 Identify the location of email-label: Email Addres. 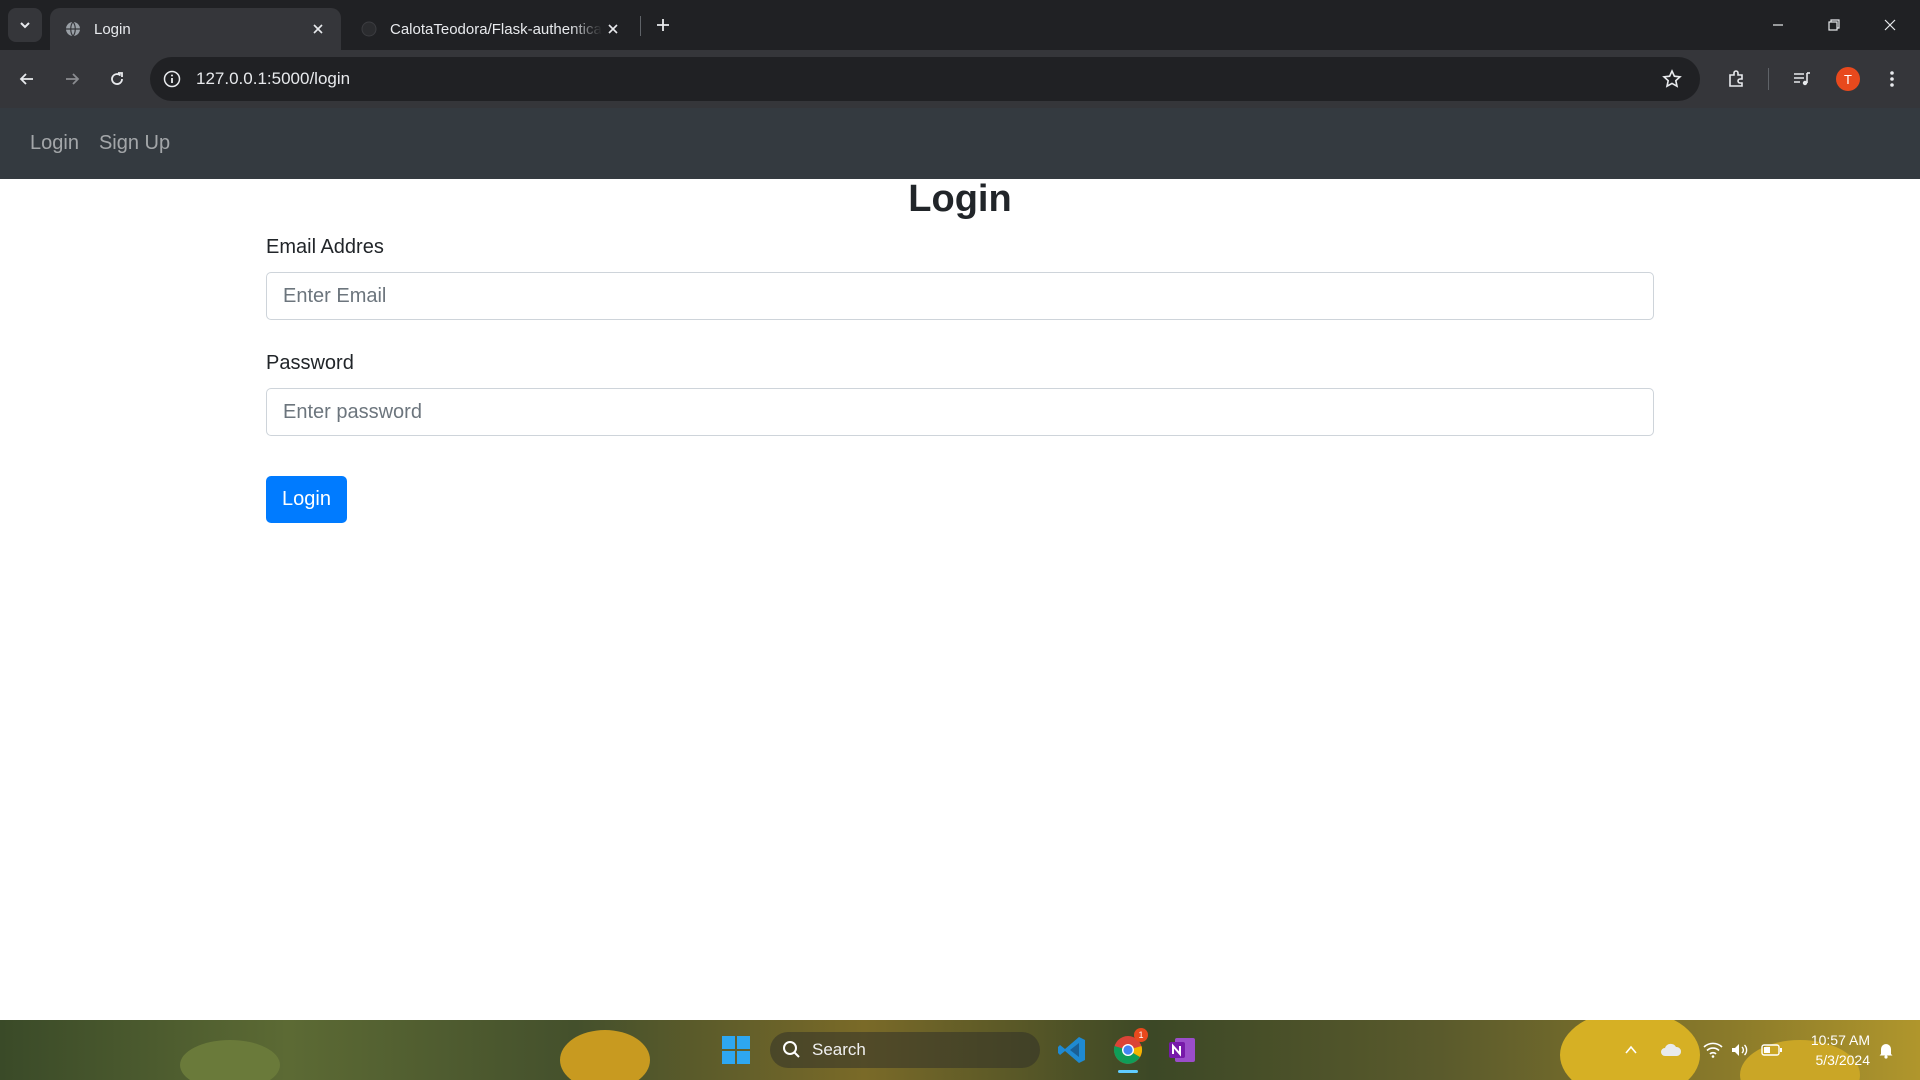
(325, 247).